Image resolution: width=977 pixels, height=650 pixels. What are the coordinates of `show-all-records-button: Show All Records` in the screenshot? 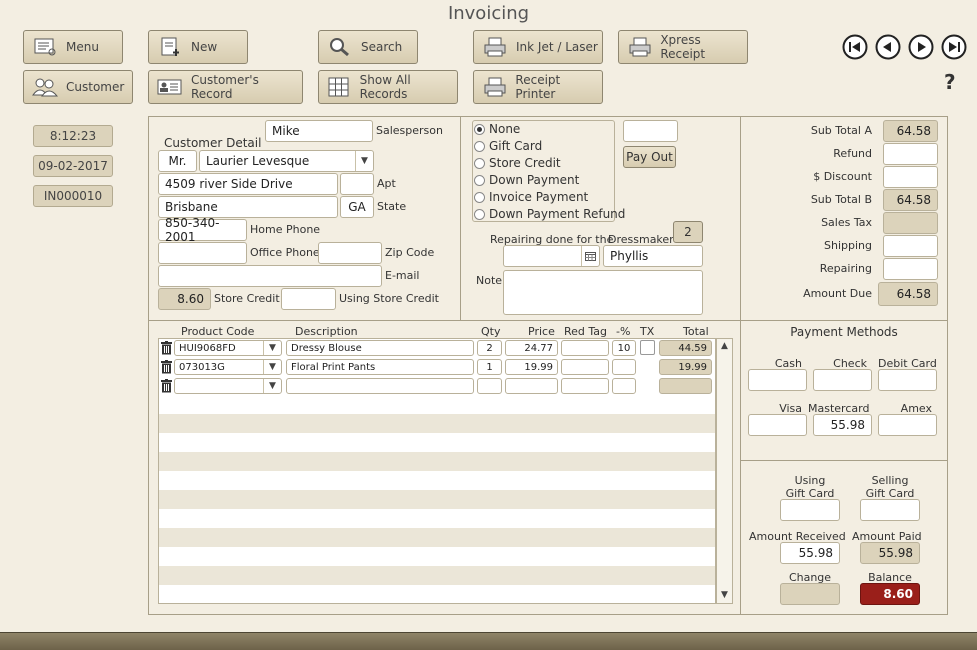 It's located at (388, 87).